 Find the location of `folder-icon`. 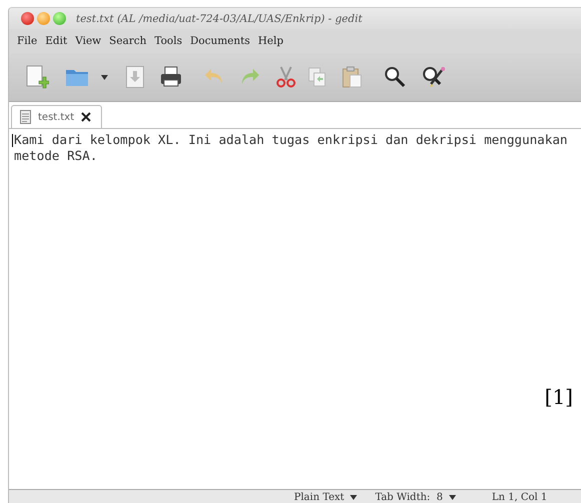

folder-icon is located at coordinates (77, 77).